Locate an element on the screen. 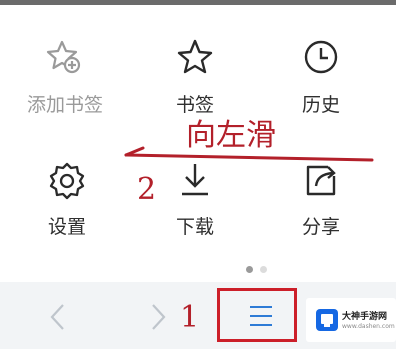  watermark-url: www.dashen.com is located at coordinates (368, 326).